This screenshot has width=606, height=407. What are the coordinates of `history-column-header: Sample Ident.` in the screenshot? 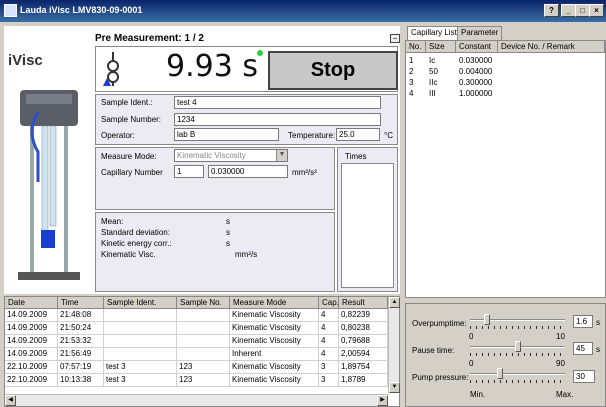 It's located at (140, 303).